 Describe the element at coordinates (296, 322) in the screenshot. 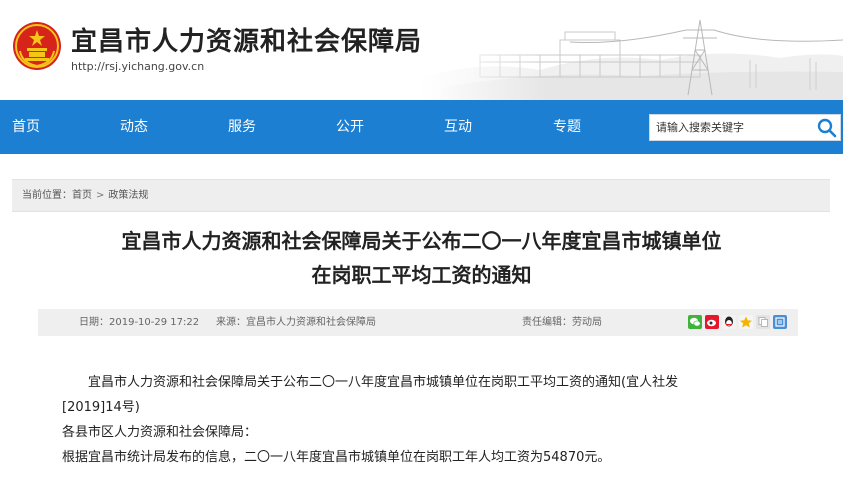

I see `article-source: 来源：宜昌市人力资源和社会保障局` at that location.